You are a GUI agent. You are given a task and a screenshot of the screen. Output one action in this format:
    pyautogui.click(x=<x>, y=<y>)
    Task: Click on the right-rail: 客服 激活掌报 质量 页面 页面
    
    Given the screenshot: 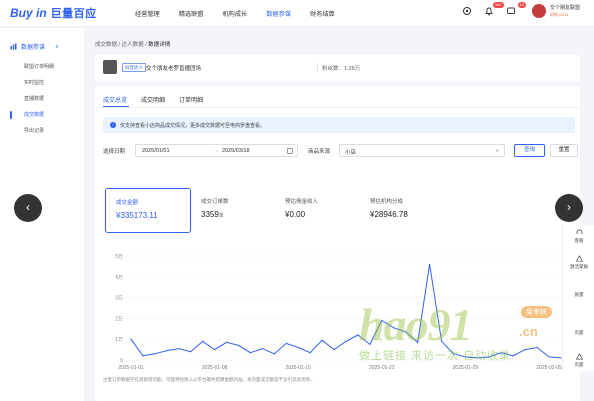 What is the action you would take?
    pyautogui.click(x=578, y=298)
    